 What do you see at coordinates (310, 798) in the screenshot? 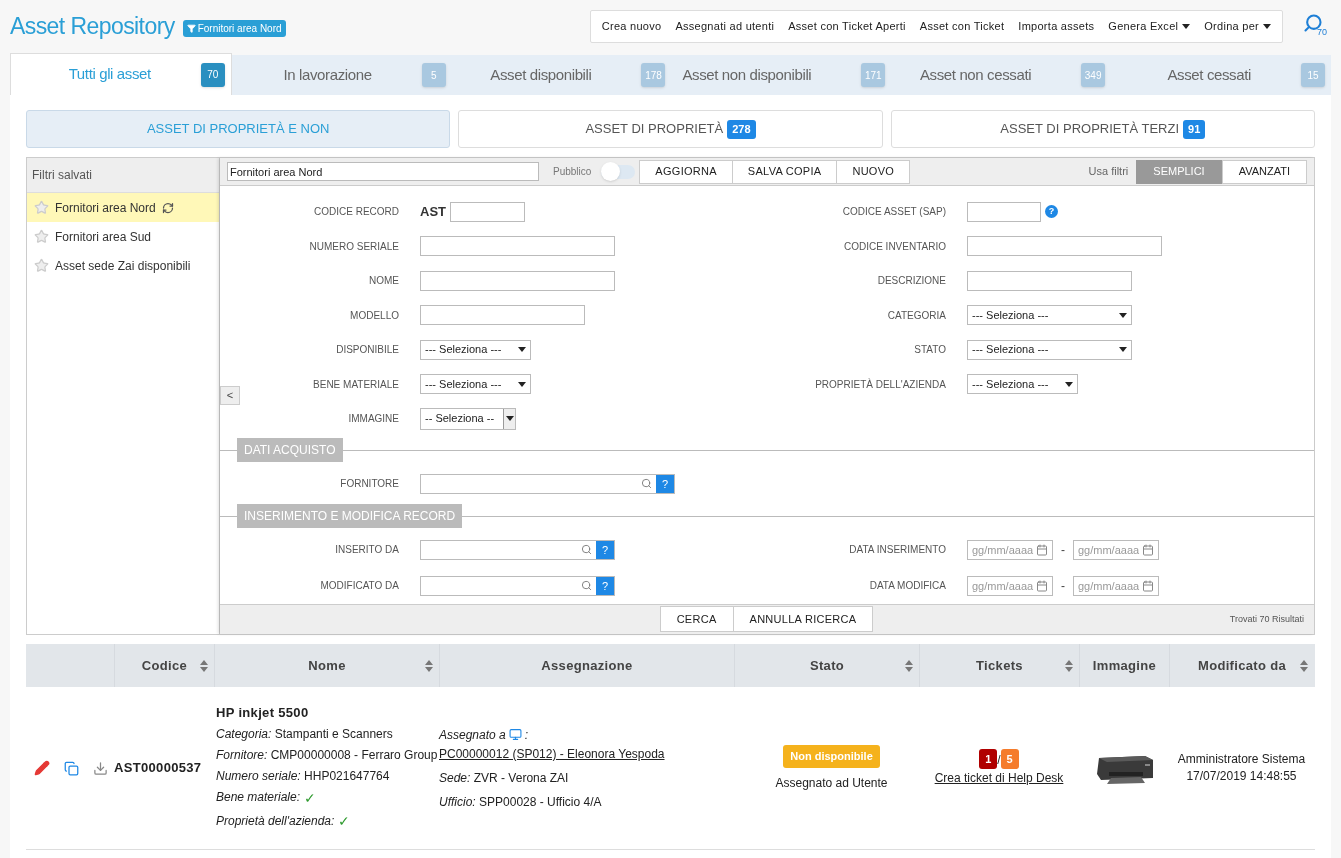
I see `check-icon: ✓` at bounding box center [310, 798].